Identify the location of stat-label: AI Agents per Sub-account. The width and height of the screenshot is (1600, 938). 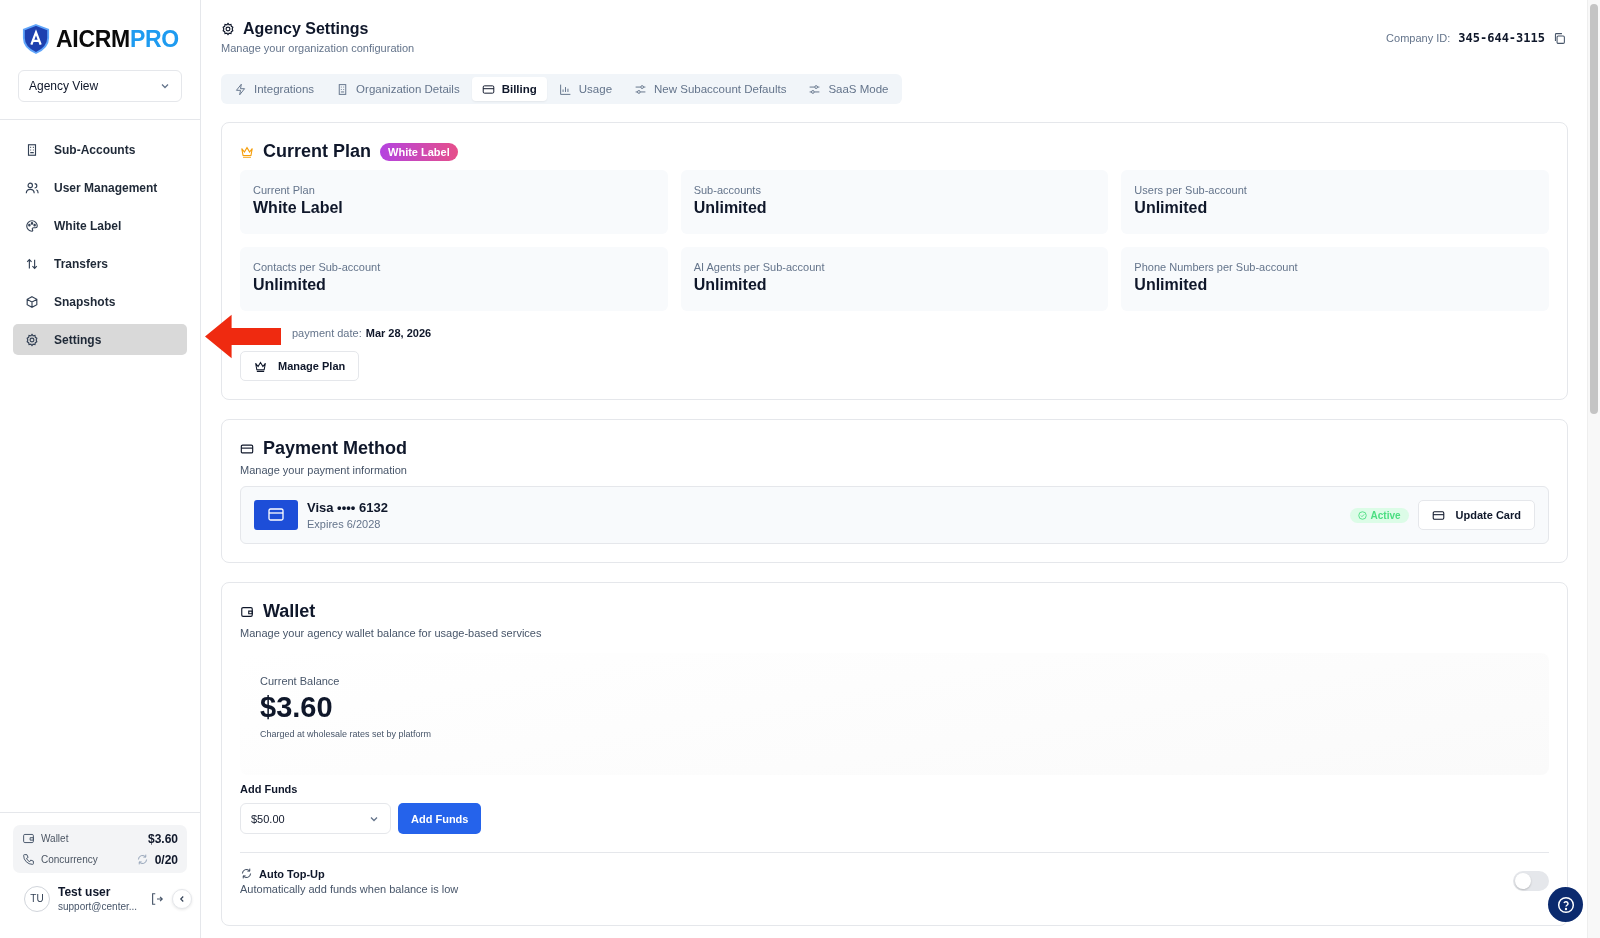
(759, 267).